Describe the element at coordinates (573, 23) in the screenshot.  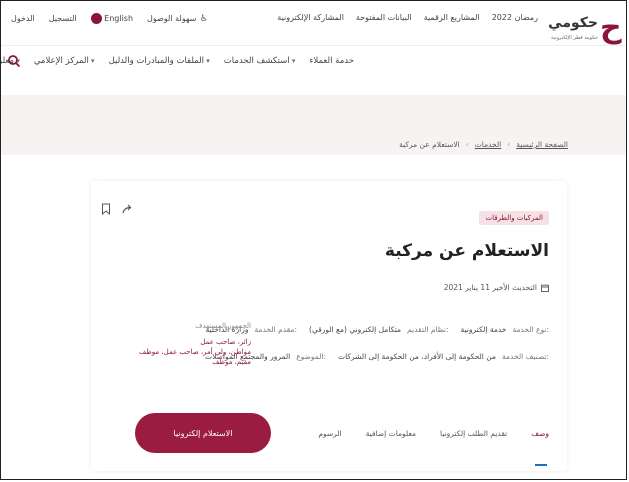
I see `logo-name: حكومي` at that location.